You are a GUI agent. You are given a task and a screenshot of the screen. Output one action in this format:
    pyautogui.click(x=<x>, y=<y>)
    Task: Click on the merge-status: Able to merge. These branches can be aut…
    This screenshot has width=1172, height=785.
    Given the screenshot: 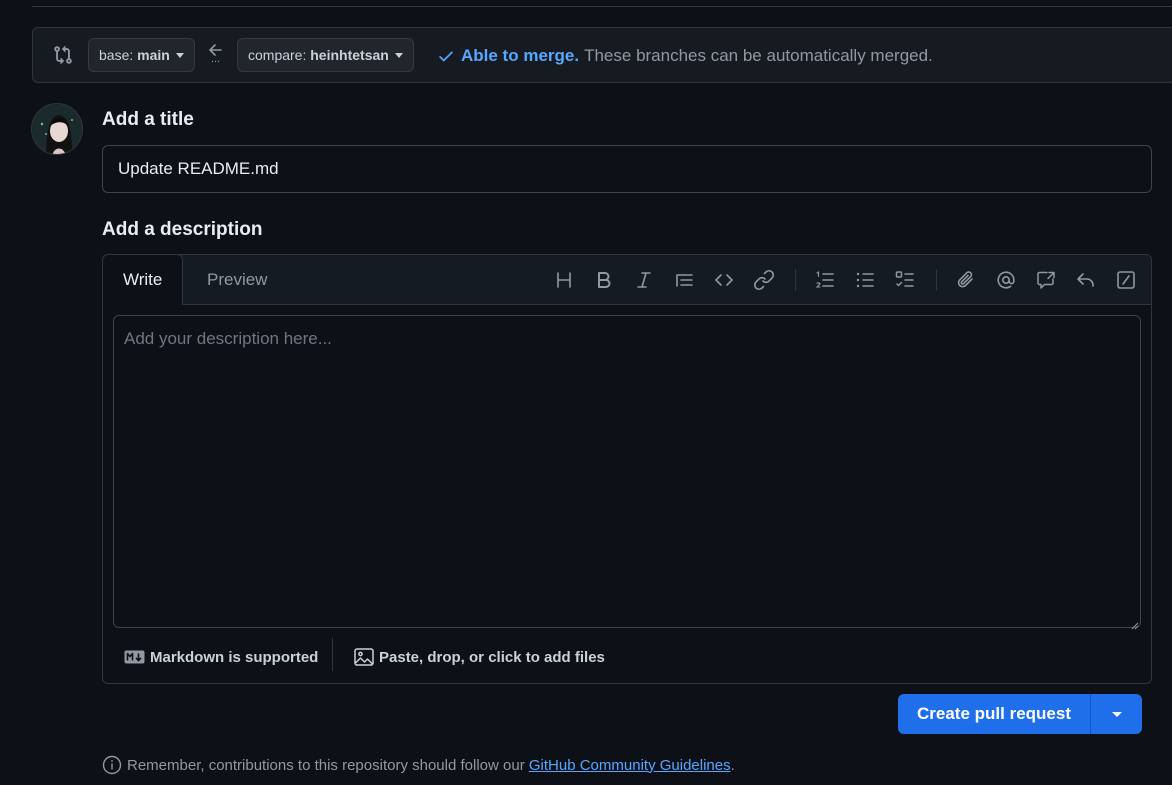 What is the action you would take?
    pyautogui.click(x=685, y=56)
    